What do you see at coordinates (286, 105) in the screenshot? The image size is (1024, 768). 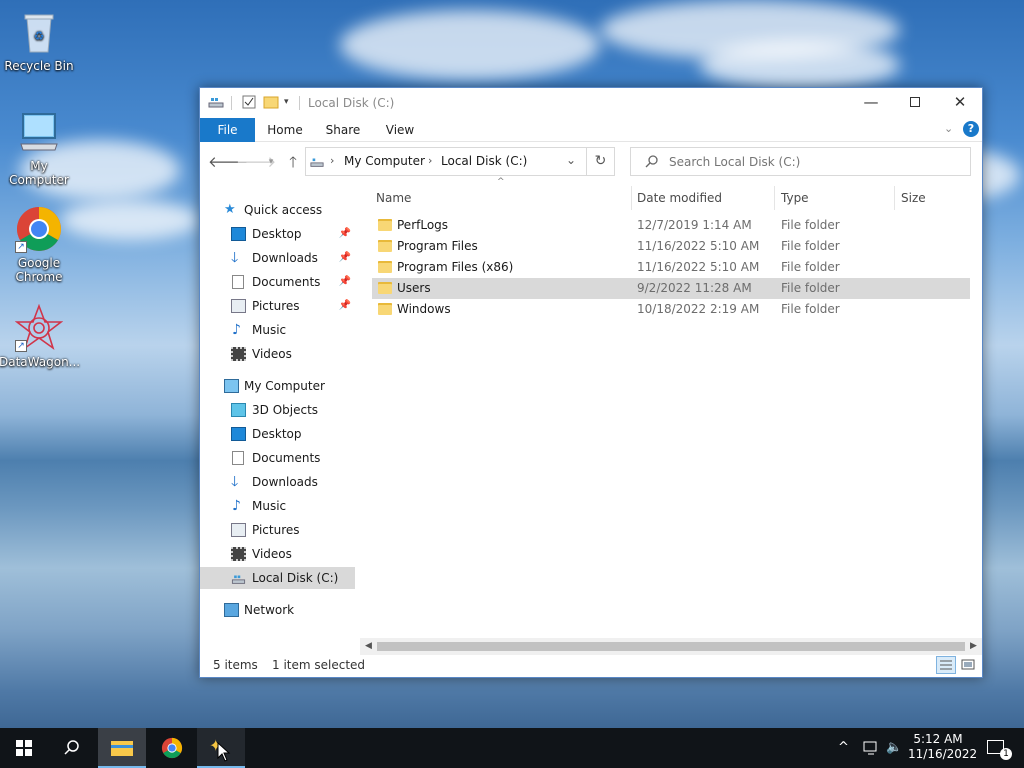 I see `customize-dropdown-icon: ▾` at bounding box center [286, 105].